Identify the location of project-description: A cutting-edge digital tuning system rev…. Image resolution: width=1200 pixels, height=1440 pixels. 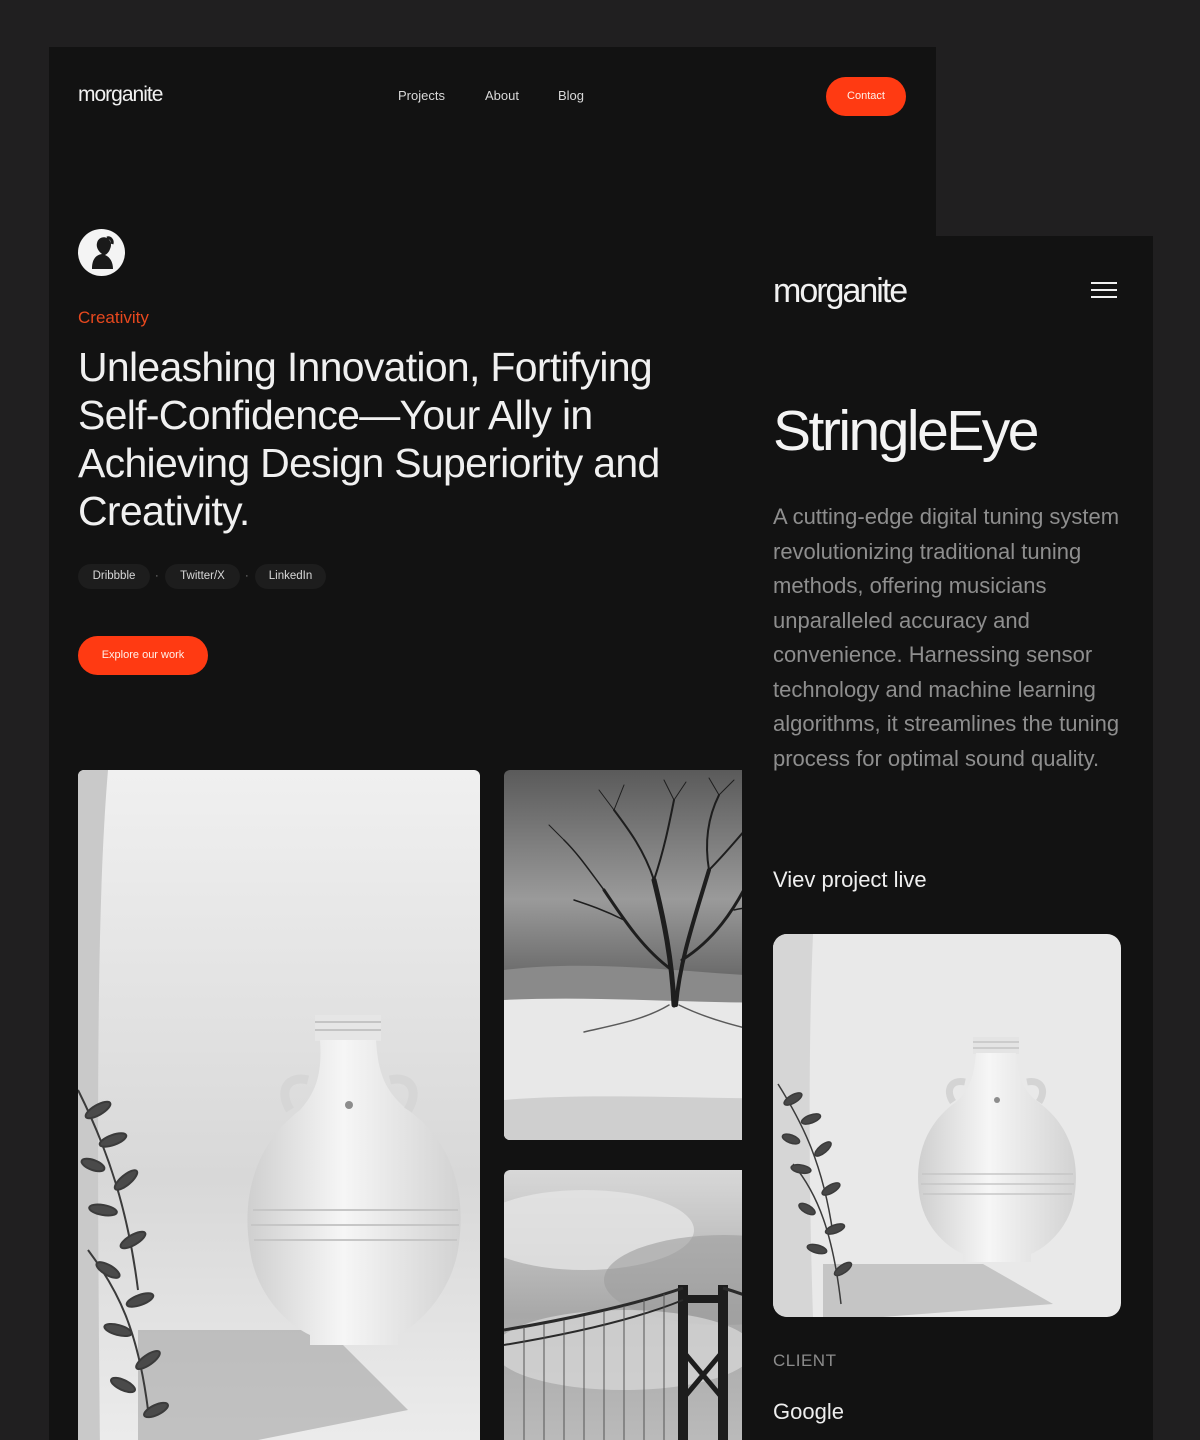
(946, 637).